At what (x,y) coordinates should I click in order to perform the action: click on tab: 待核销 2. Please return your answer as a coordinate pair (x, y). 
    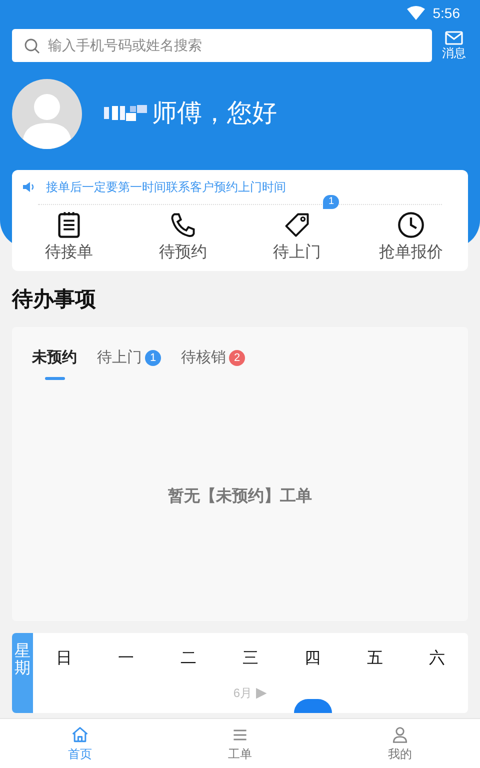
    Looking at the image, I should click on (213, 363).